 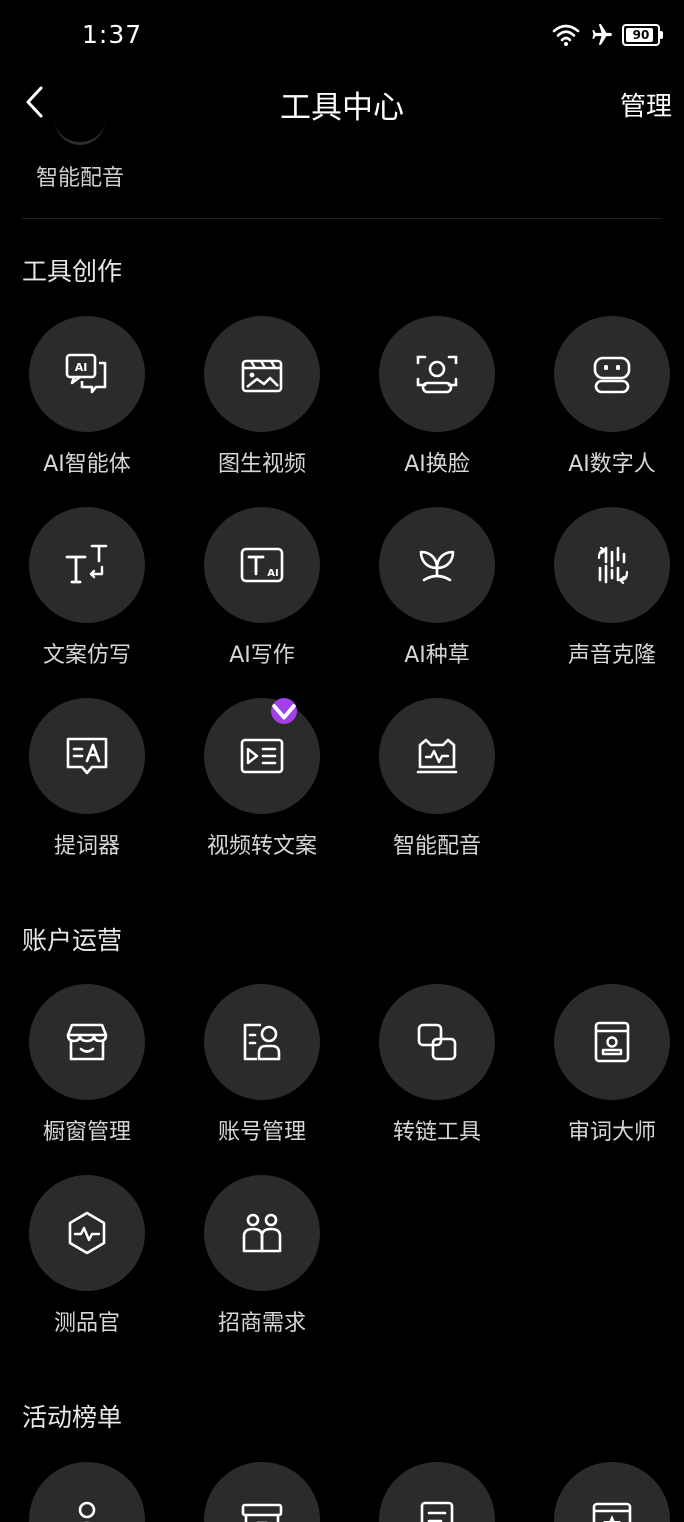 I want to click on ai-chat-icon: AI, so click(x=86, y=373).